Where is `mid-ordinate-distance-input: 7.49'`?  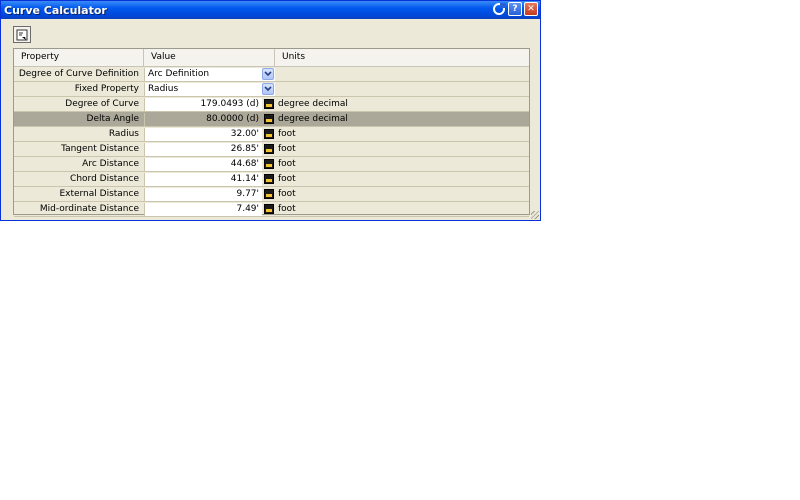 mid-ordinate-distance-input: 7.49' is located at coordinates (203, 209).